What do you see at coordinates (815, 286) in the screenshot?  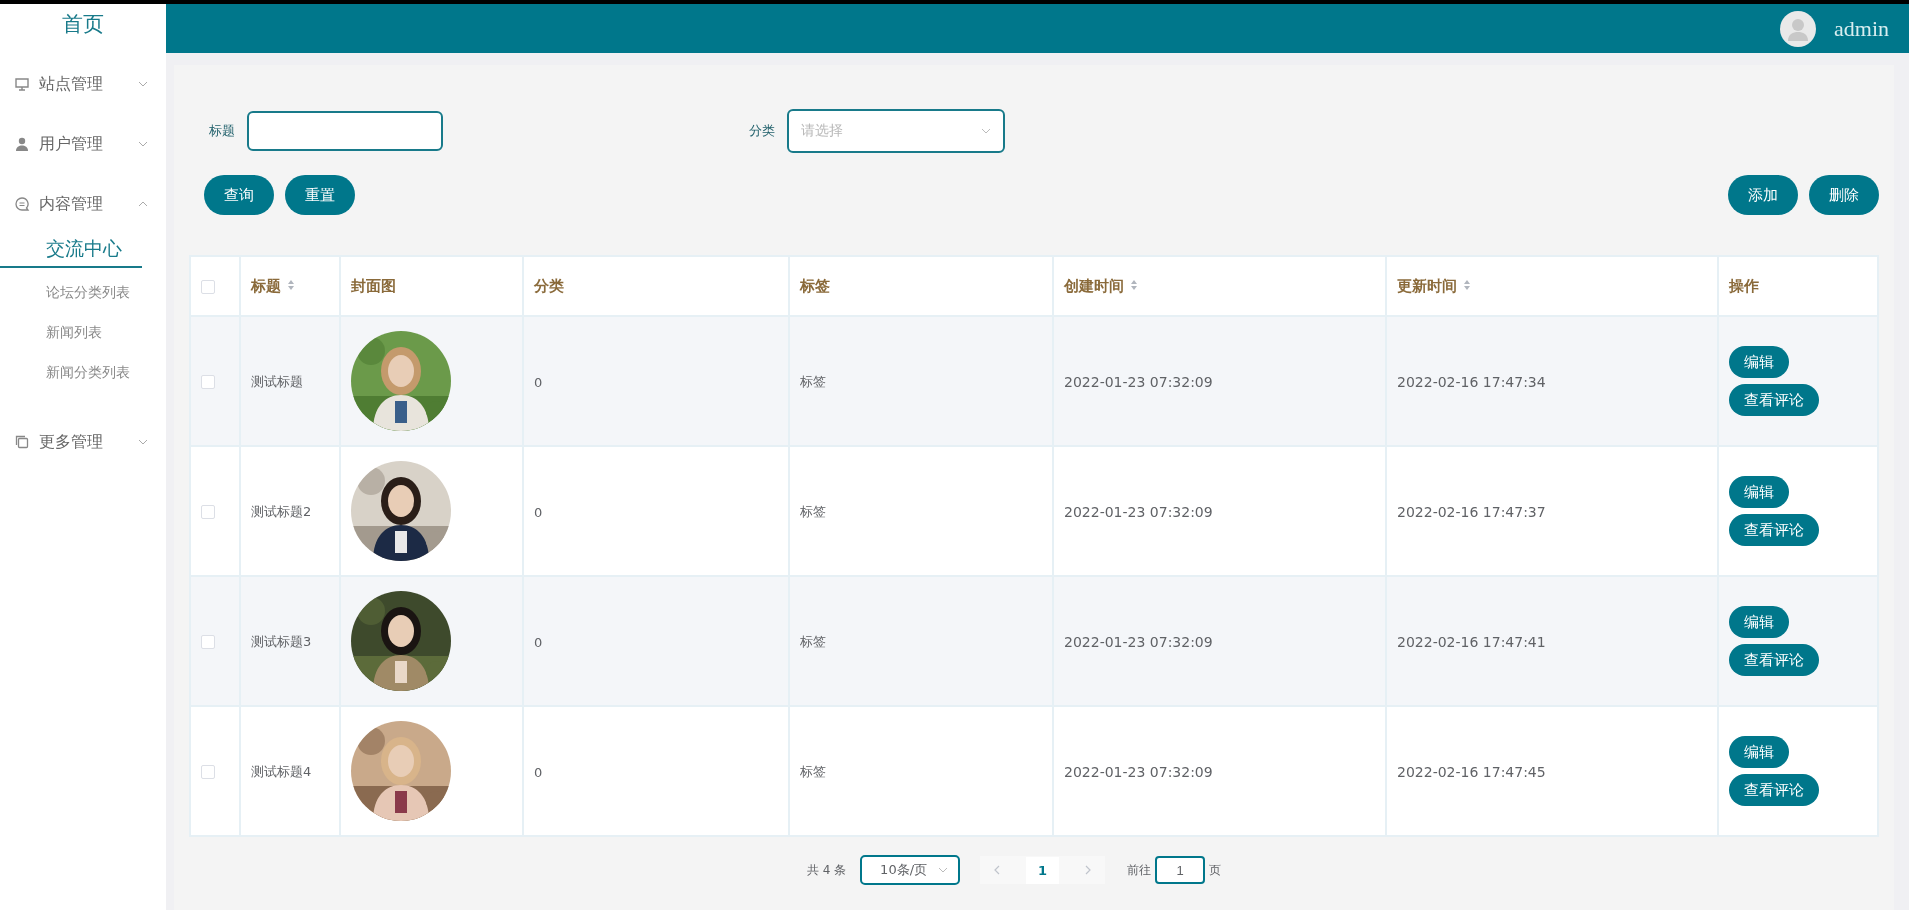 I see `column-header: 标签` at bounding box center [815, 286].